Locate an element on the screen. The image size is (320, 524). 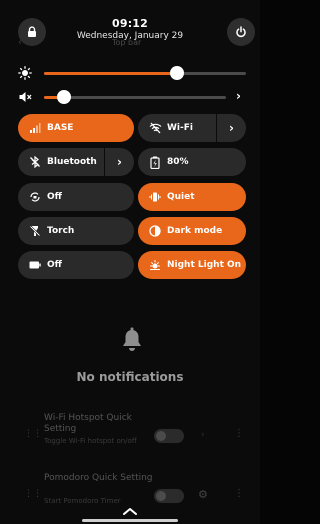
night-light-toggle: Night Light On is located at coordinates (192, 265).